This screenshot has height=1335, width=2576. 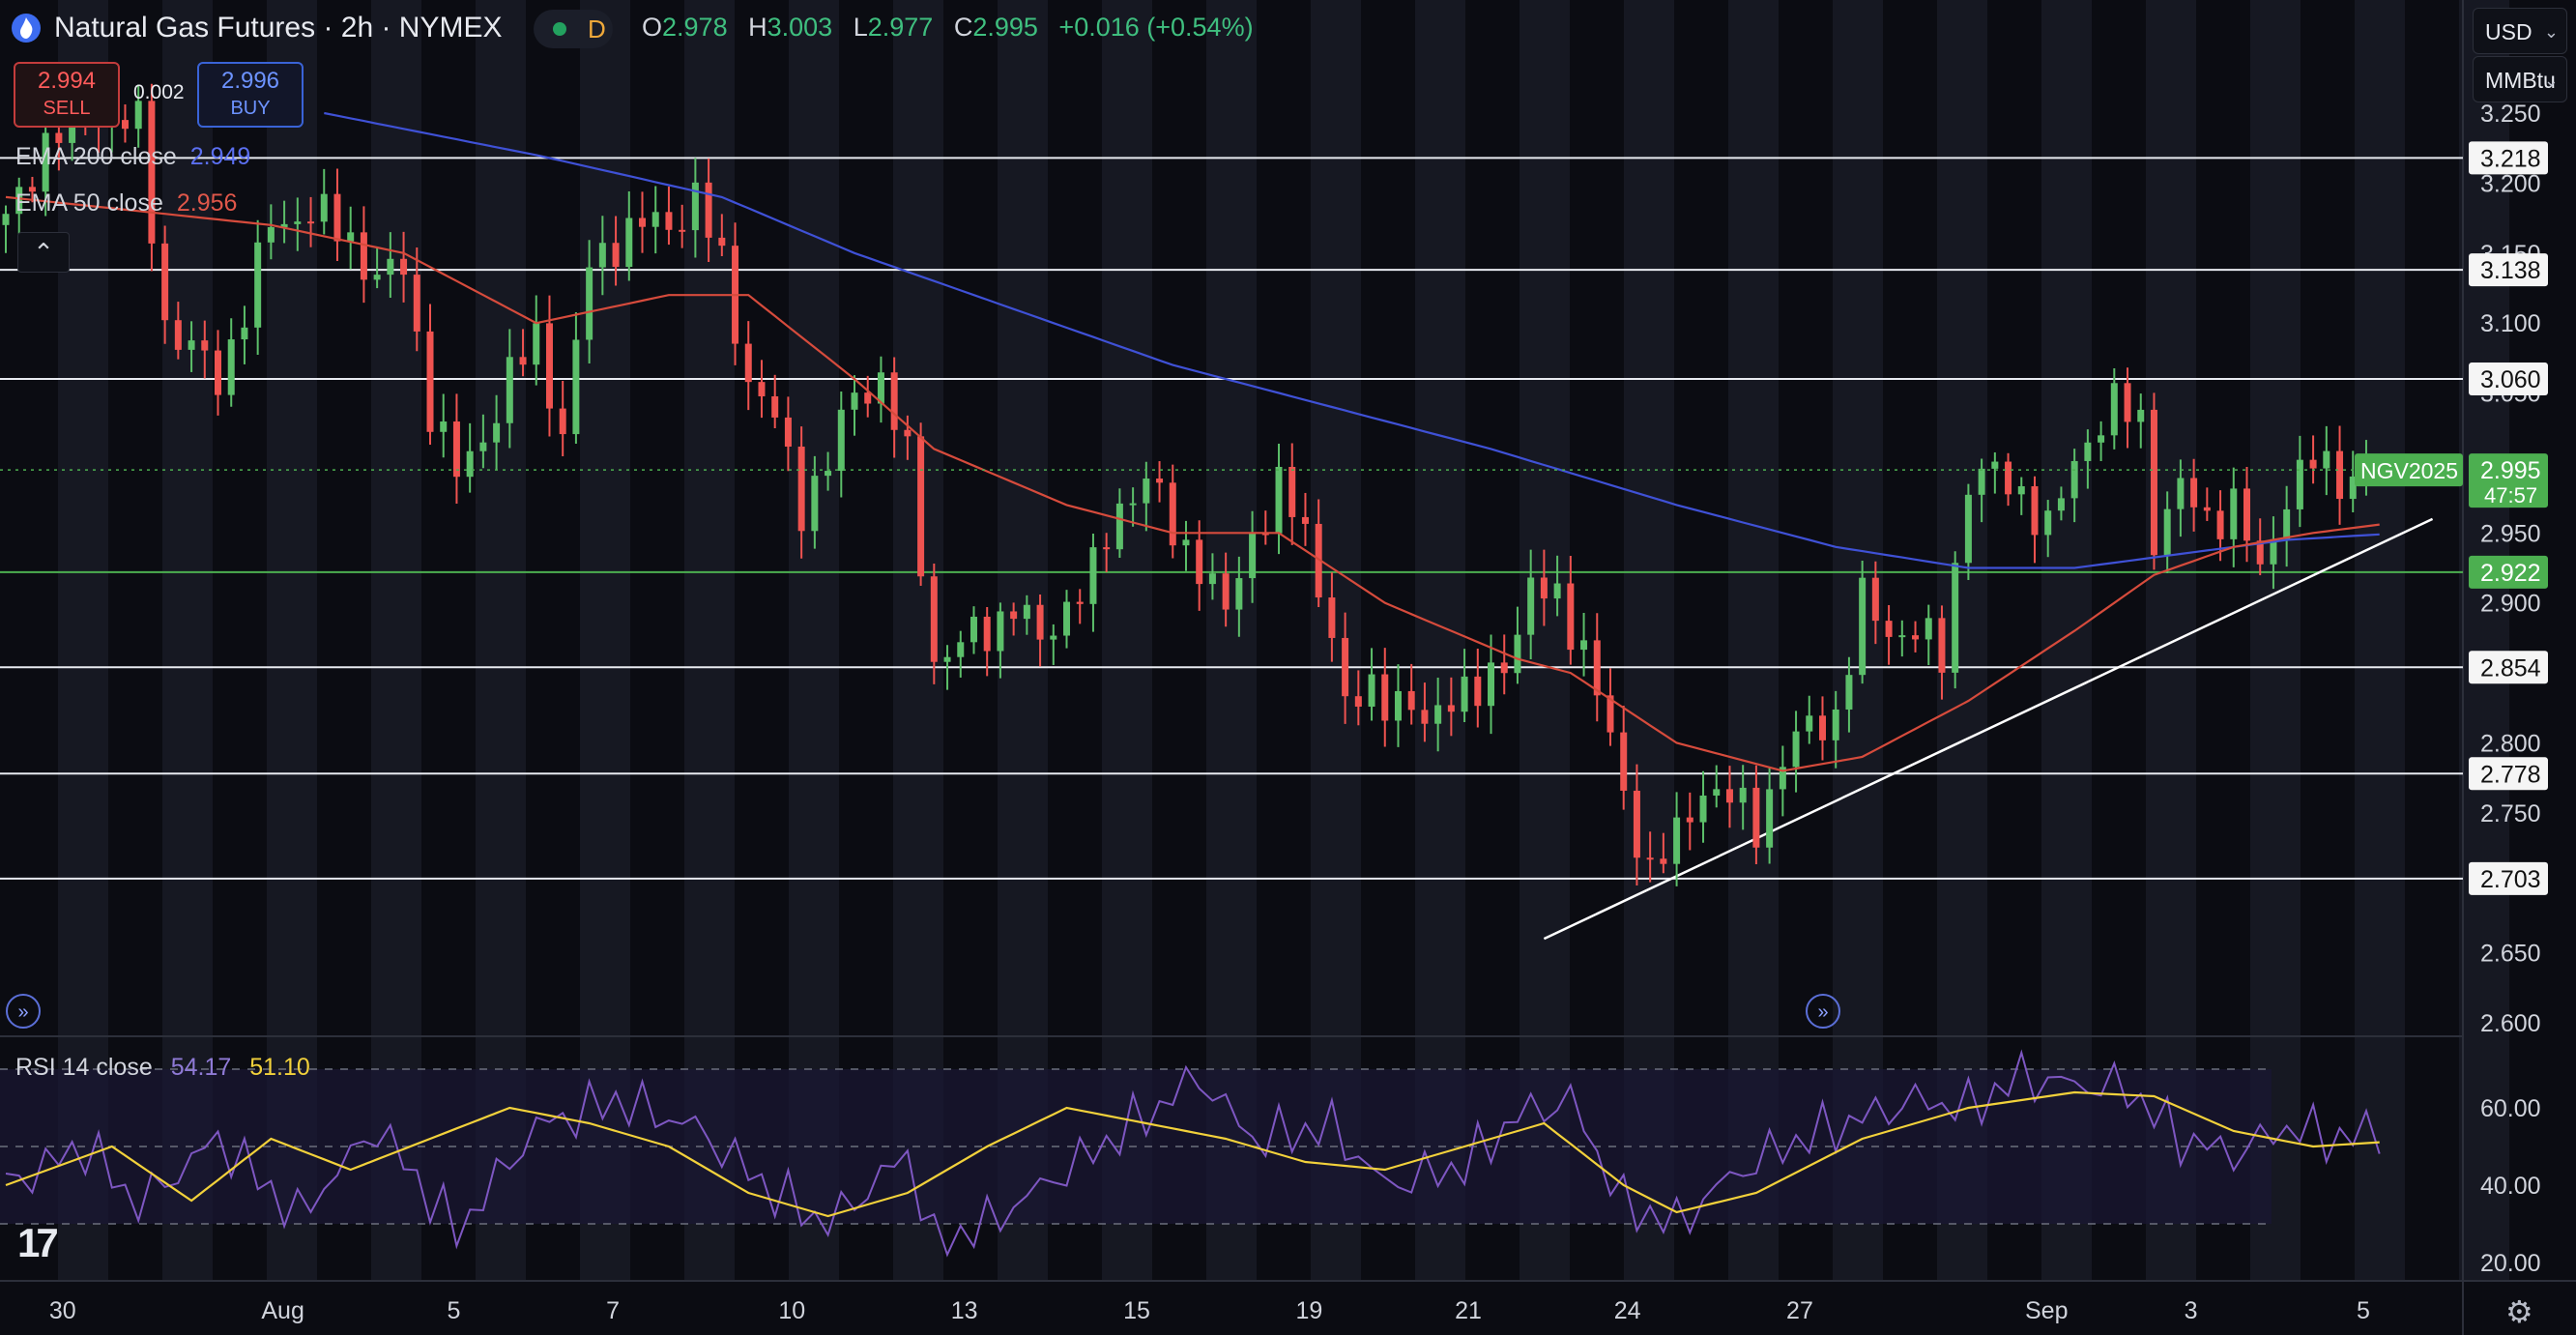 I want to click on price-tick-label: 2.900, so click(x=2510, y=604).